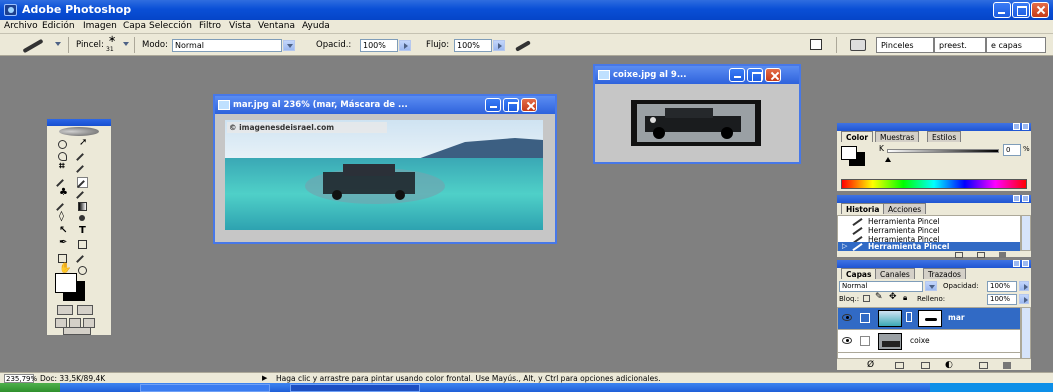 The height and width of the screenshot is (392, 1053). What do you see at coordinates (905, 208) in the screenshot?
I see `tab-acciones: Acciones` at bounding box center [905, 208].